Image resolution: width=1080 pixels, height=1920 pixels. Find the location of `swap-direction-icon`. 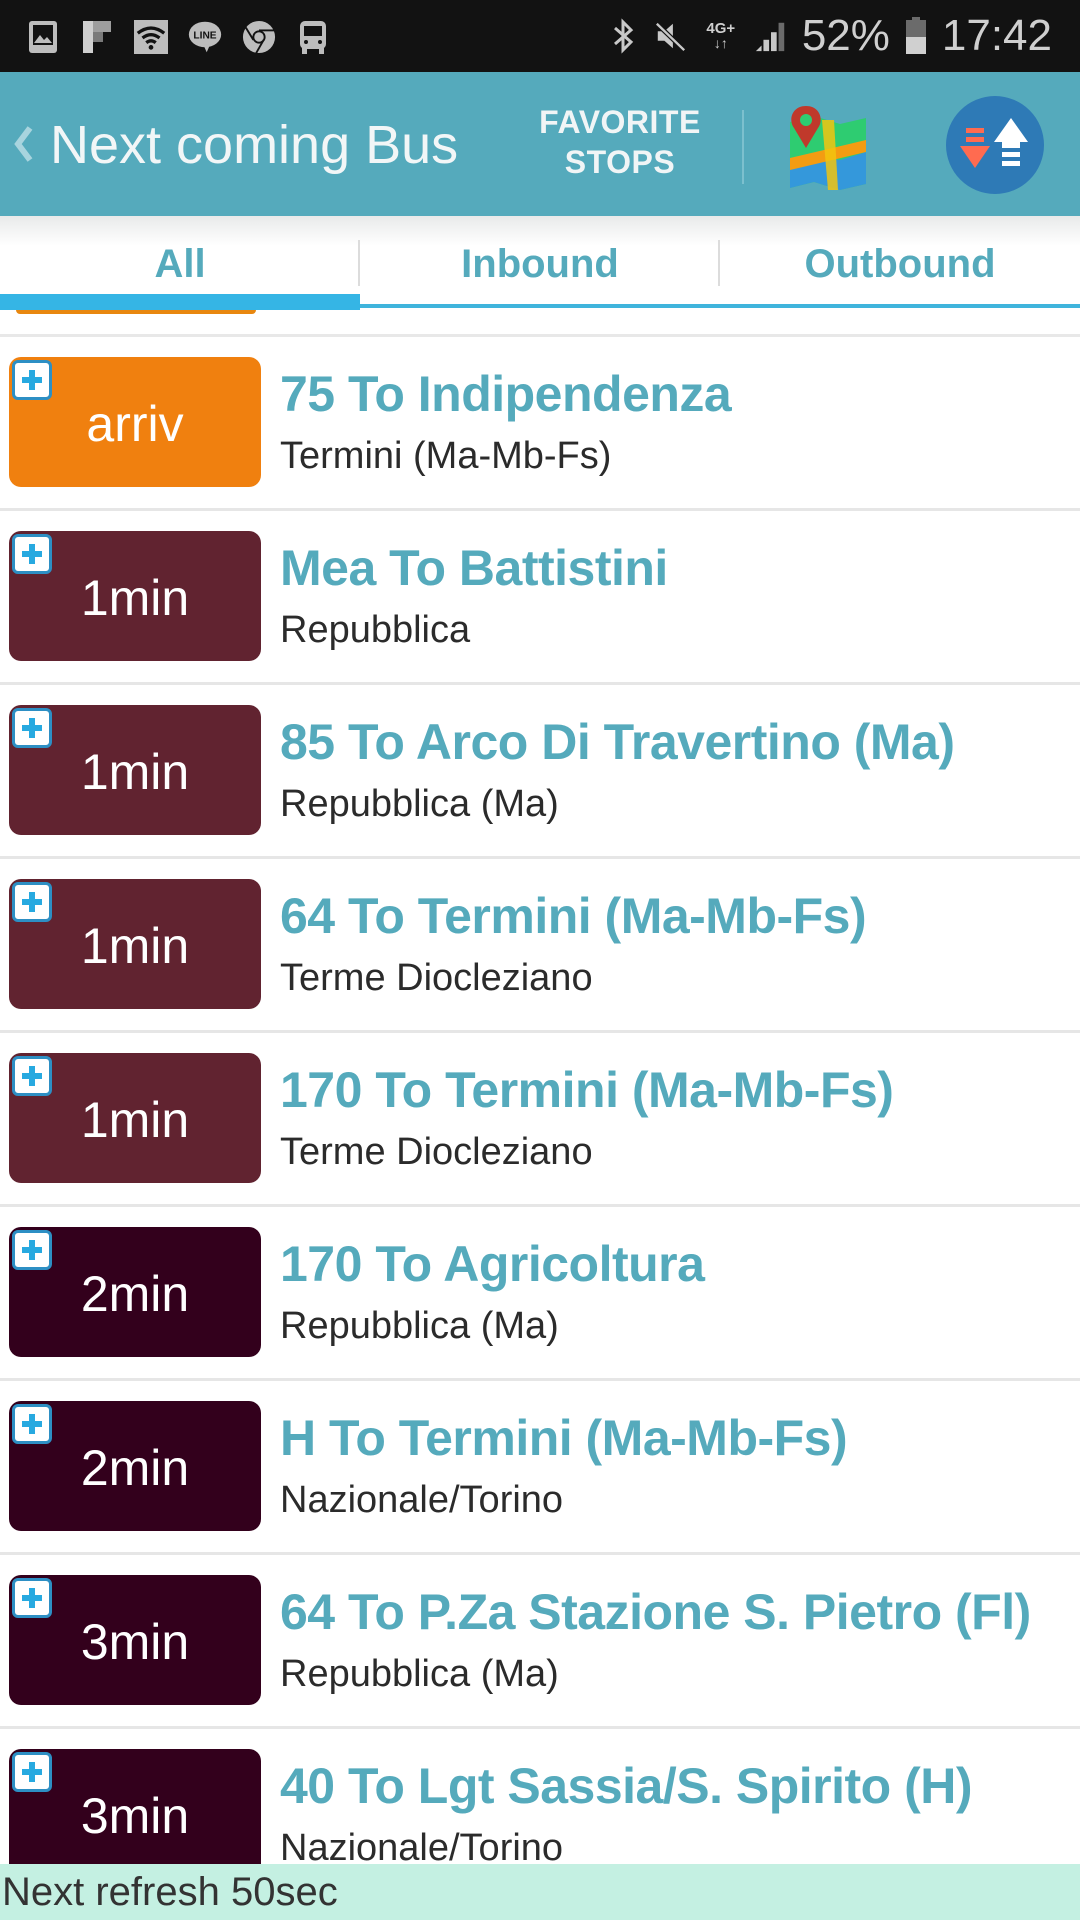

swap-direction-icon is located at coordinates (994, 143).